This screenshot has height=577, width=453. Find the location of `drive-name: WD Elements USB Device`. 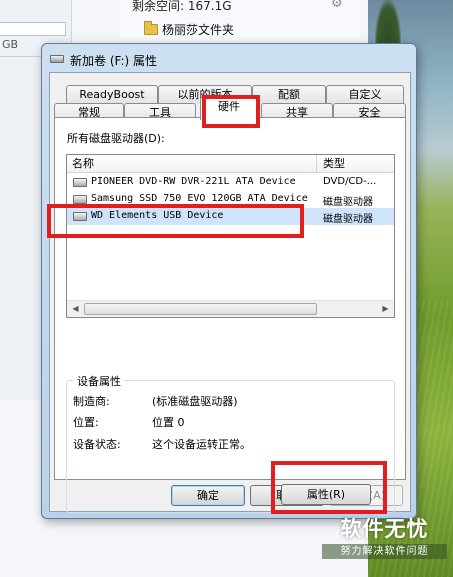

drive-name: WD Elements USB Device is located at coordinates (157, 215).